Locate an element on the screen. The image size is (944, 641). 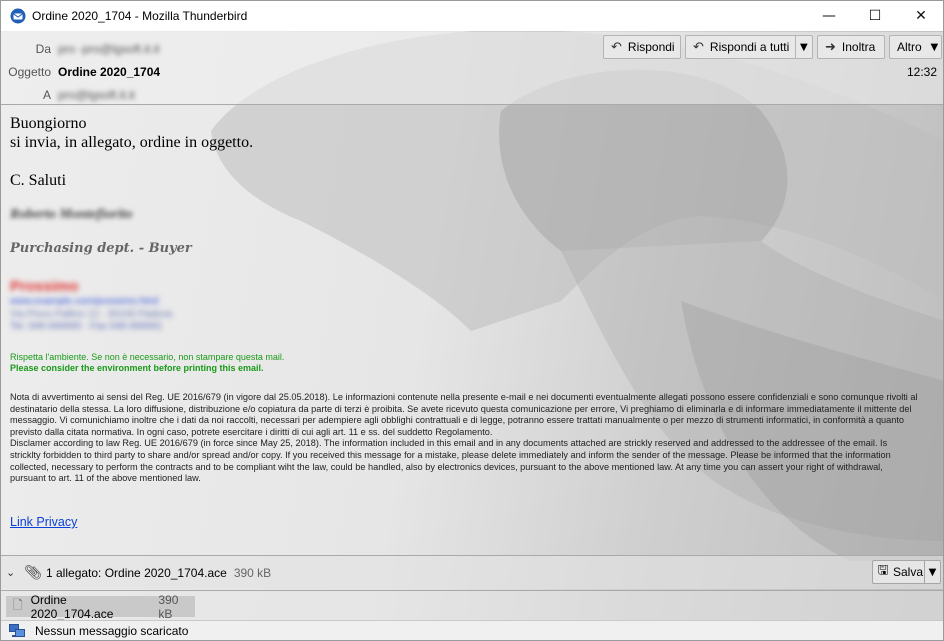
attachment-summary-size: 390 kB is located at coordinates (252, 572).